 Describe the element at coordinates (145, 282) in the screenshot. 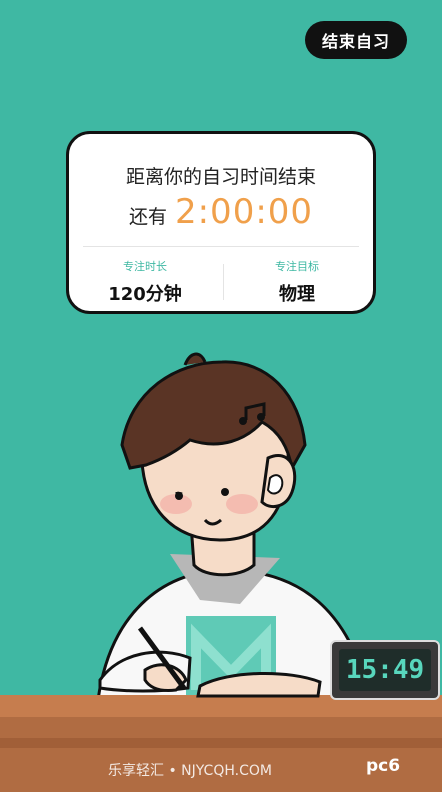

I see `focus-duration-stat: 专注时长 120分钟` at that location.